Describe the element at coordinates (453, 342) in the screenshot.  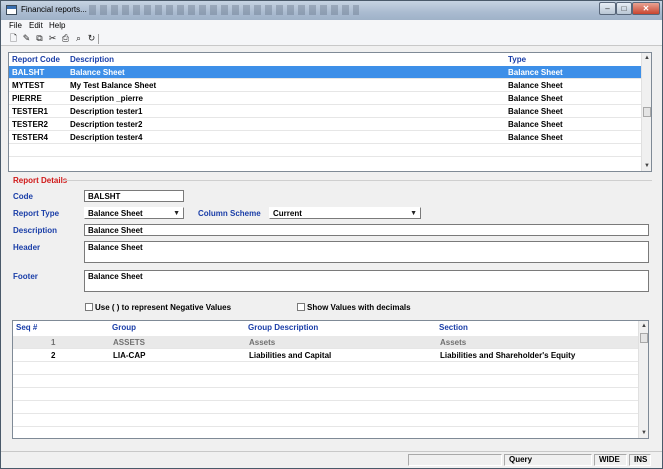
I see `section-cell: Assets` at that location.